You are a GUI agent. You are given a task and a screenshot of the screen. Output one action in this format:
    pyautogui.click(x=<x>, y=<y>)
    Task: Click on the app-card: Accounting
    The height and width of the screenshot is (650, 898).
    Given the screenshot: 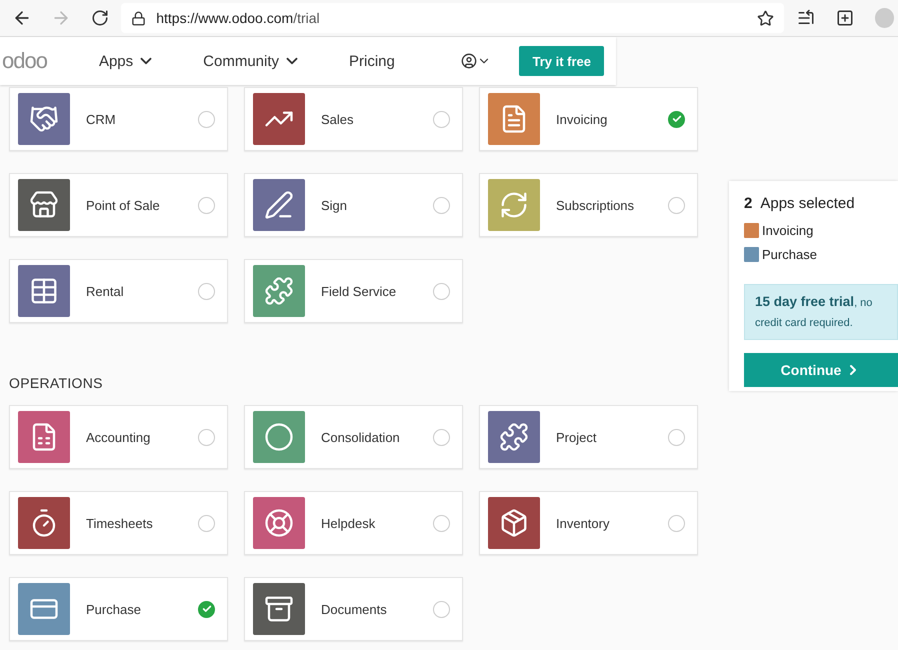 What is the action you would take?
    pyautogui.click(x=118, y=437)
    